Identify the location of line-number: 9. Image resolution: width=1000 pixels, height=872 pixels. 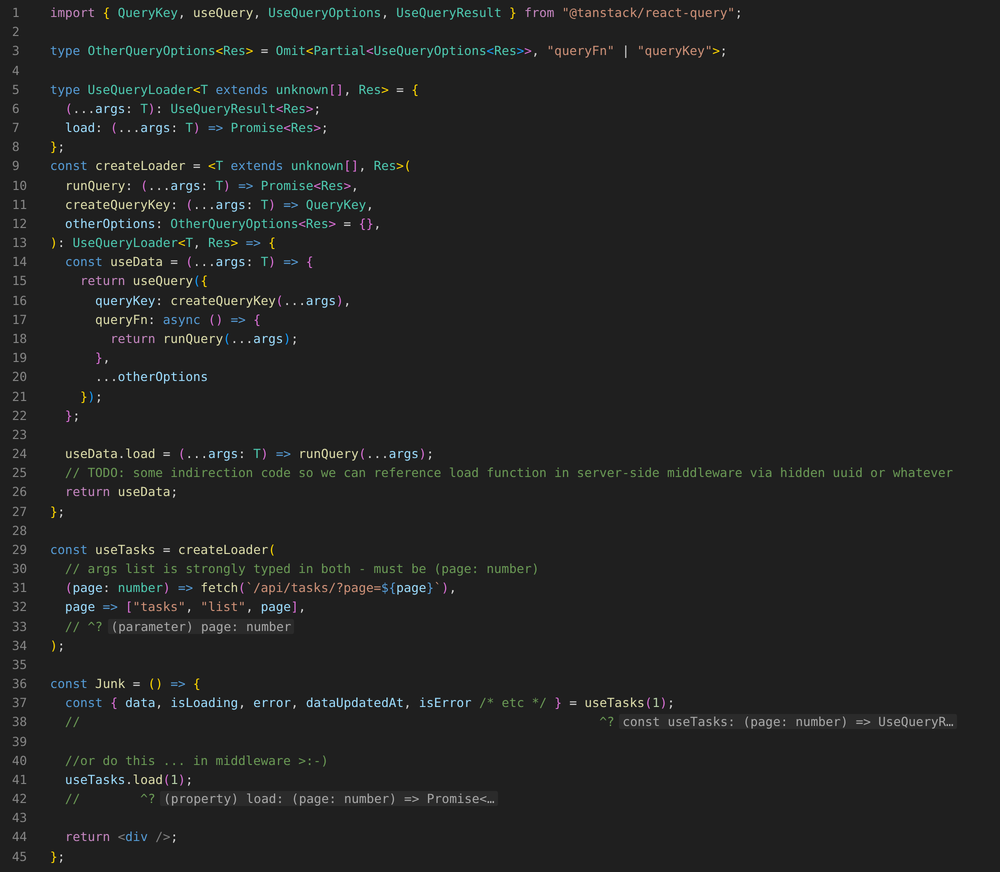
(16, 166).